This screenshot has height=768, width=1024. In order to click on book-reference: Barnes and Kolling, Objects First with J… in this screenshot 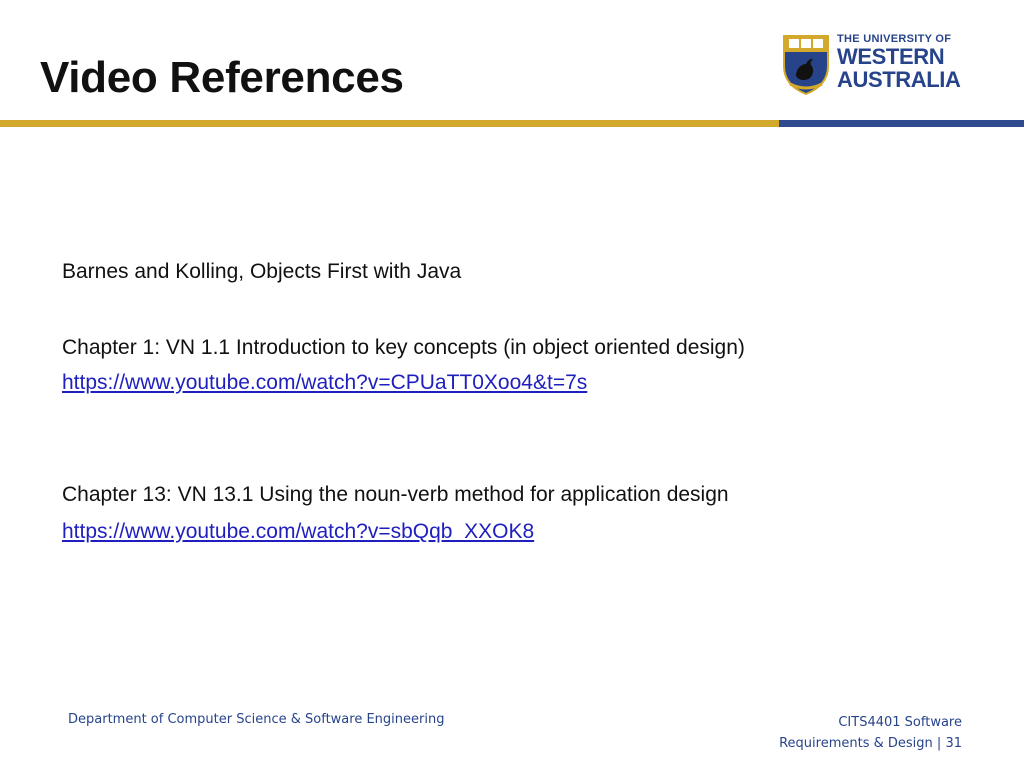, I will do `click(262, 271)`.